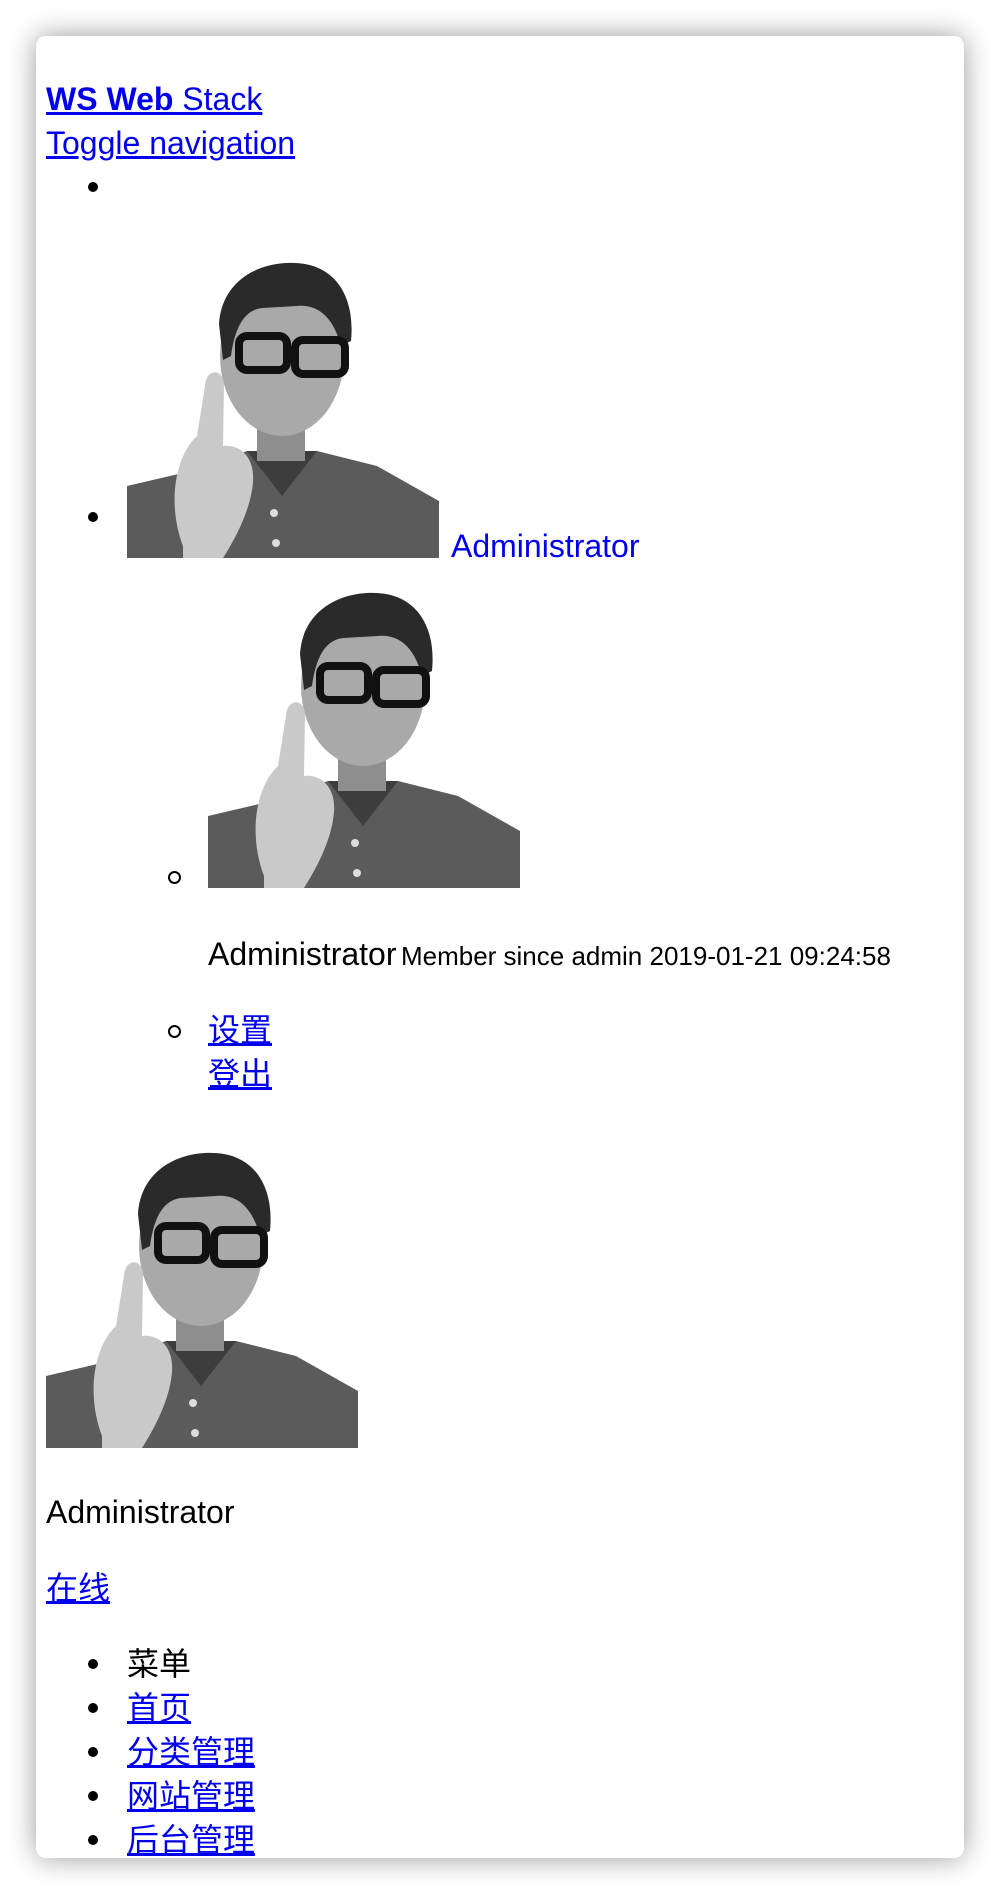 The width and height of the screenshot is (1000, 1894). I want to click on settings-link: 设置, so click(240, 1030).